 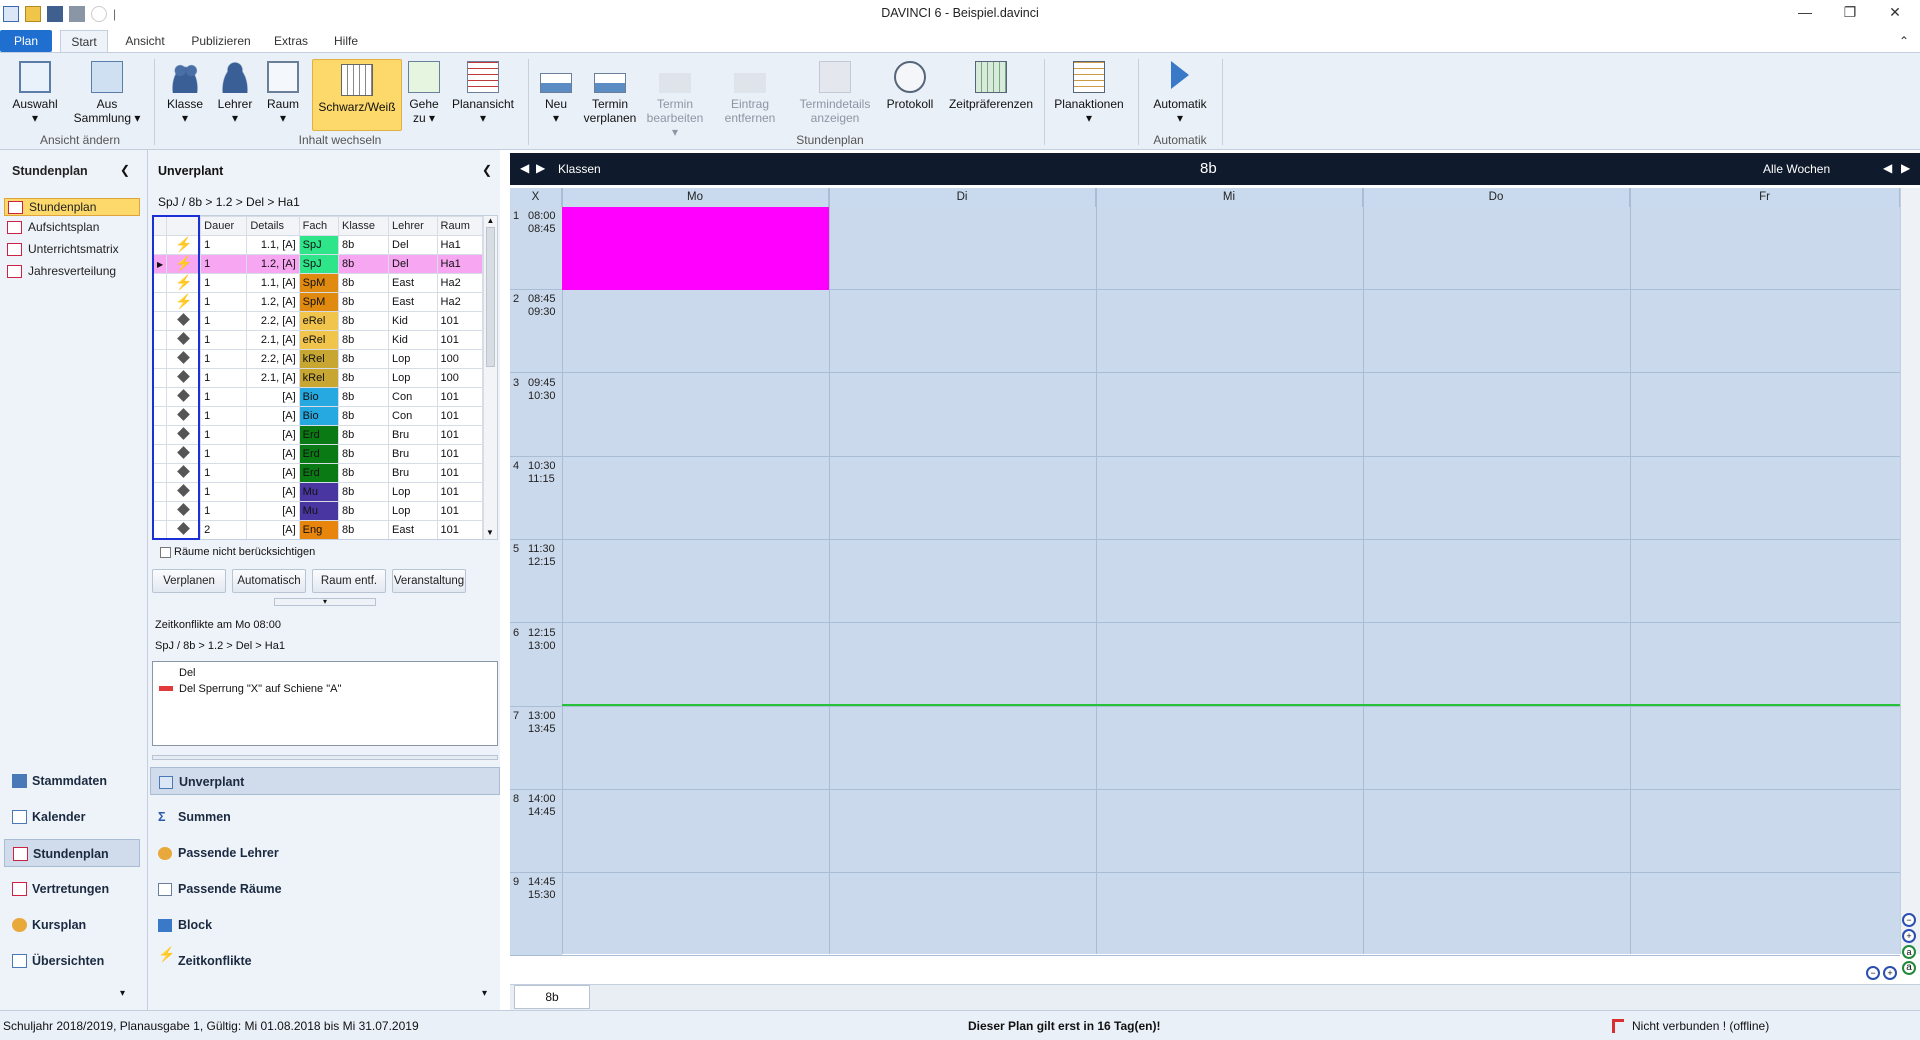 I want to click on zeitpraeferenzen-button: Zeitpräferenzen, so click(x=991, y=86).